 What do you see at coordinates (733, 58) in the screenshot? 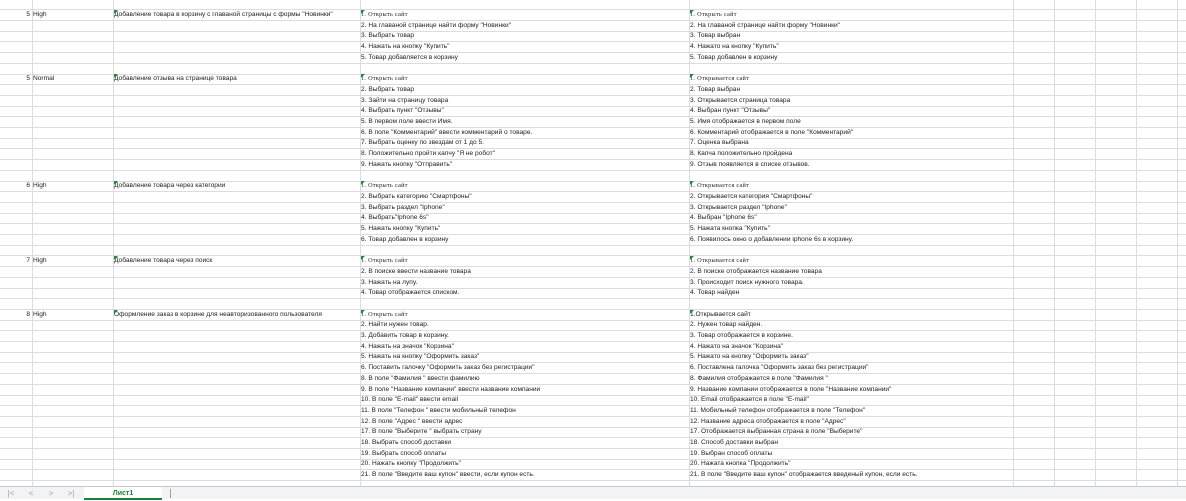
I see `expected-result-cell: 5. Товар добавлен в корзину` at bounding box center [733, 58].